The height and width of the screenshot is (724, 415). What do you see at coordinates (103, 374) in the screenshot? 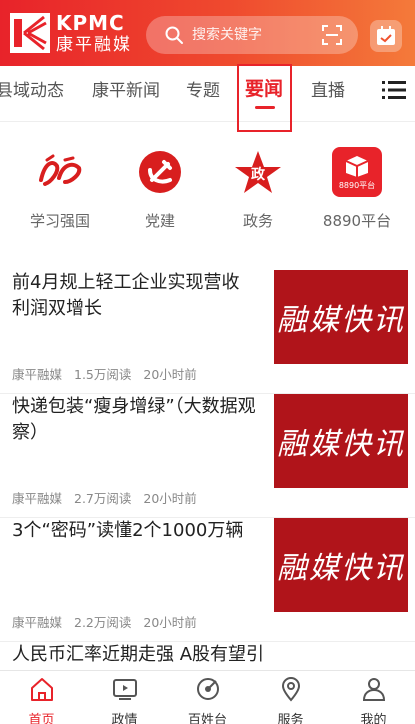
I see `news-reads: 1.5万阅读` at bounding box center [103, 374].